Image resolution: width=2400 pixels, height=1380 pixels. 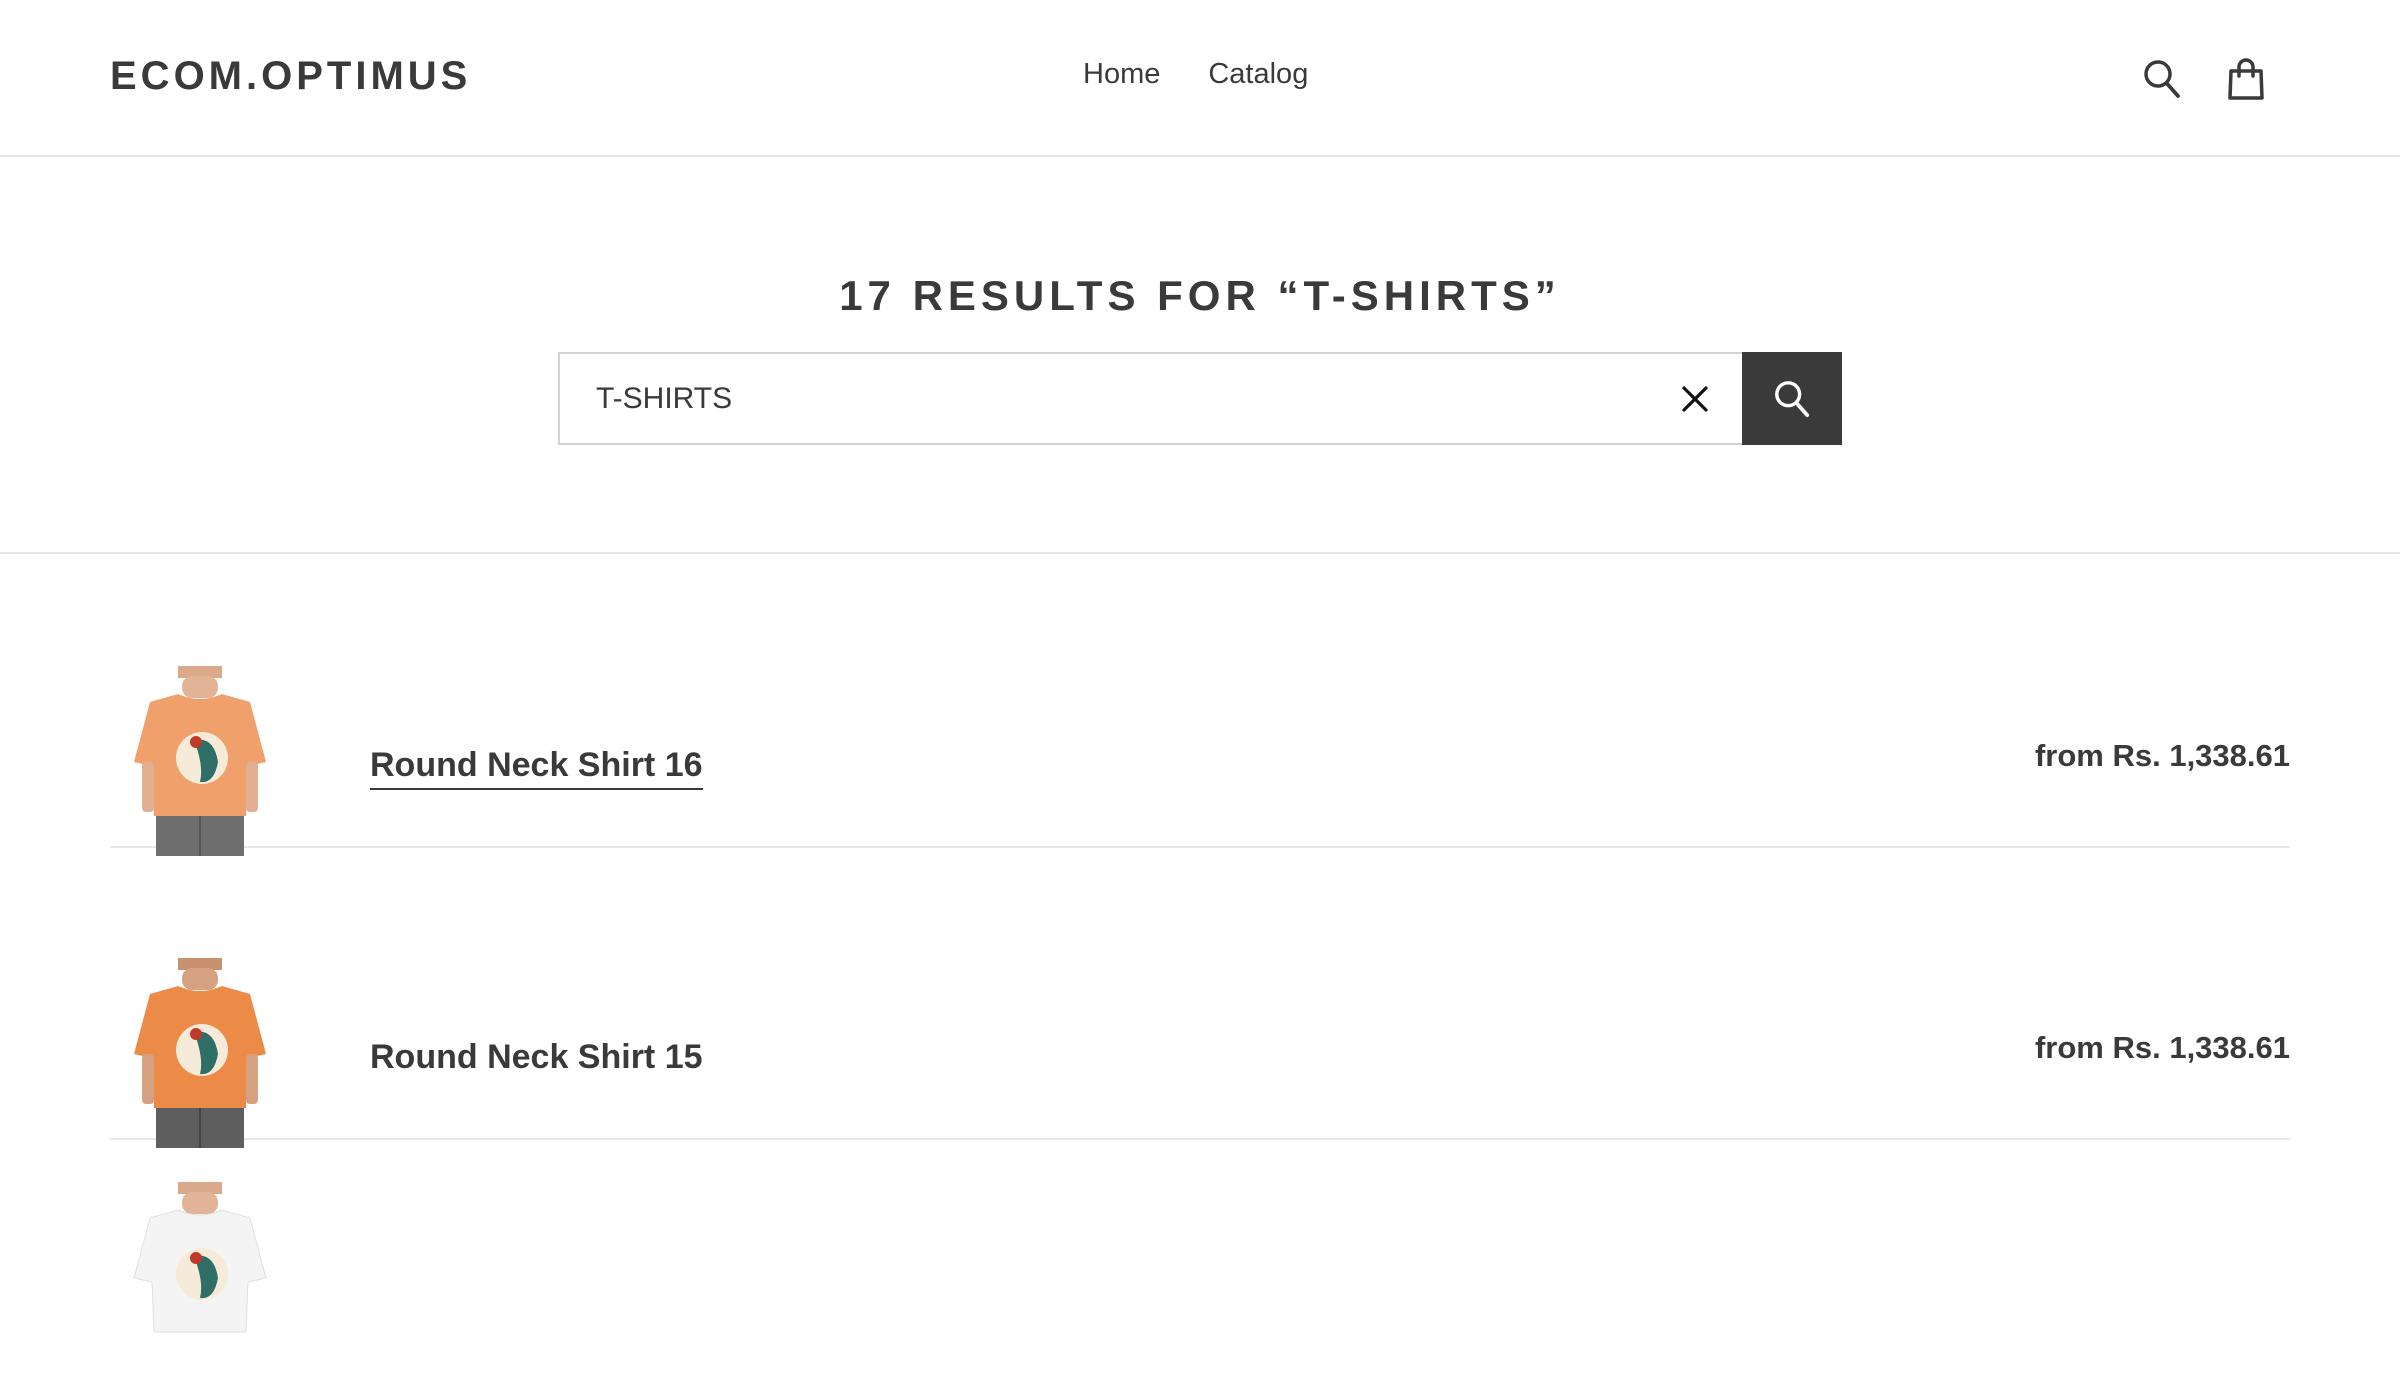 I want to click on close-icon, so click(x=1695, y=399).